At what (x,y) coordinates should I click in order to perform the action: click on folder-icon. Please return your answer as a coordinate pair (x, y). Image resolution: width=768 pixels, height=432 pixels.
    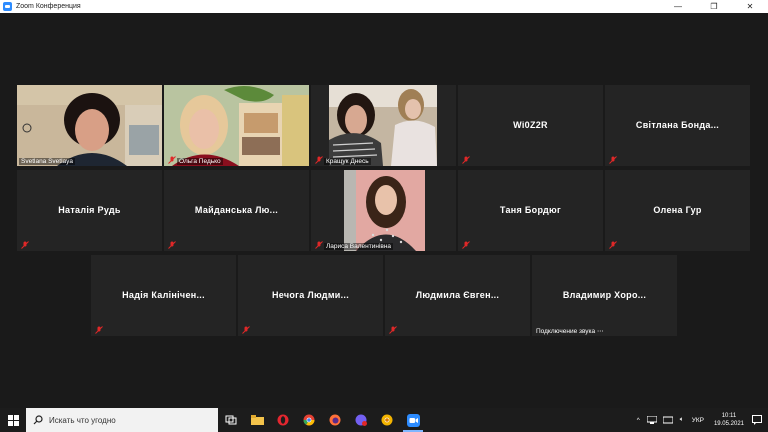
    Looking at the image, I should click on (257, 420).